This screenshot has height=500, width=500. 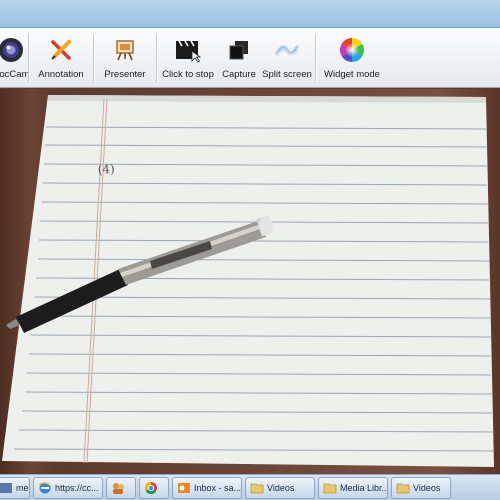 I want to click on annotation-button: Annotation, so click(x=61, y=58).